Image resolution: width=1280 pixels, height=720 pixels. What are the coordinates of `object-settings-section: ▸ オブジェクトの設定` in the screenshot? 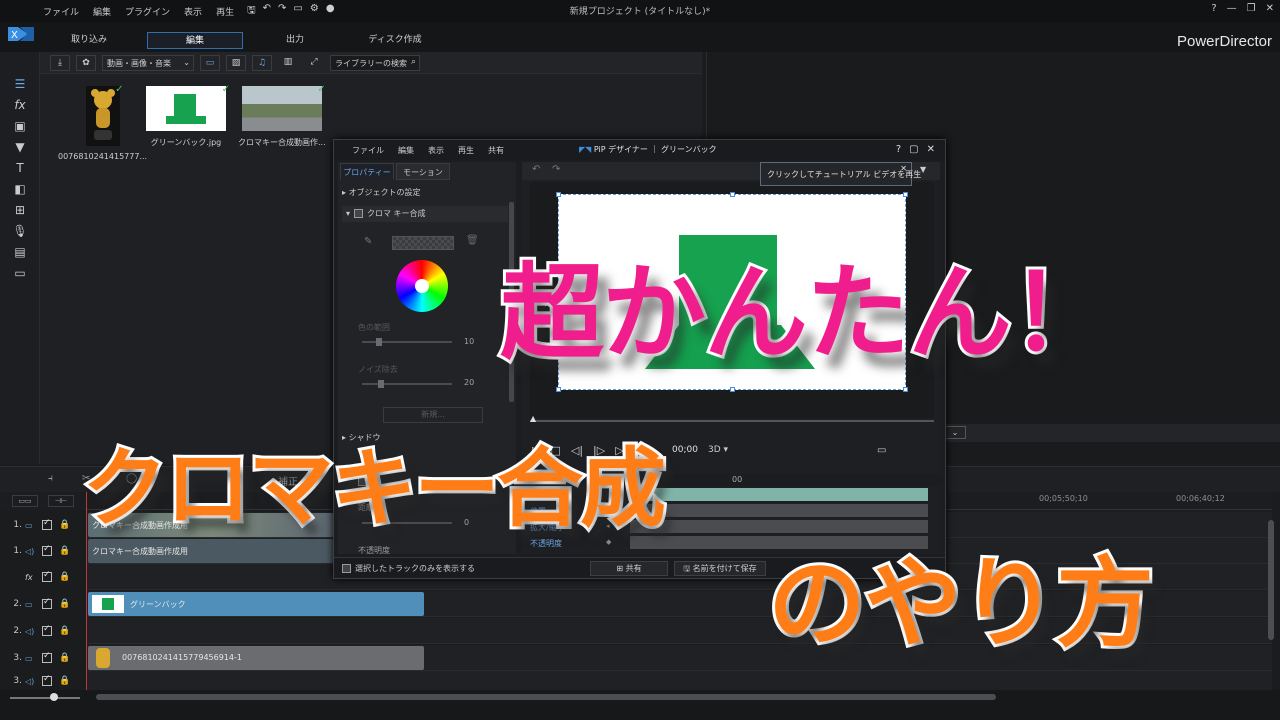 It's located at (381, 192).